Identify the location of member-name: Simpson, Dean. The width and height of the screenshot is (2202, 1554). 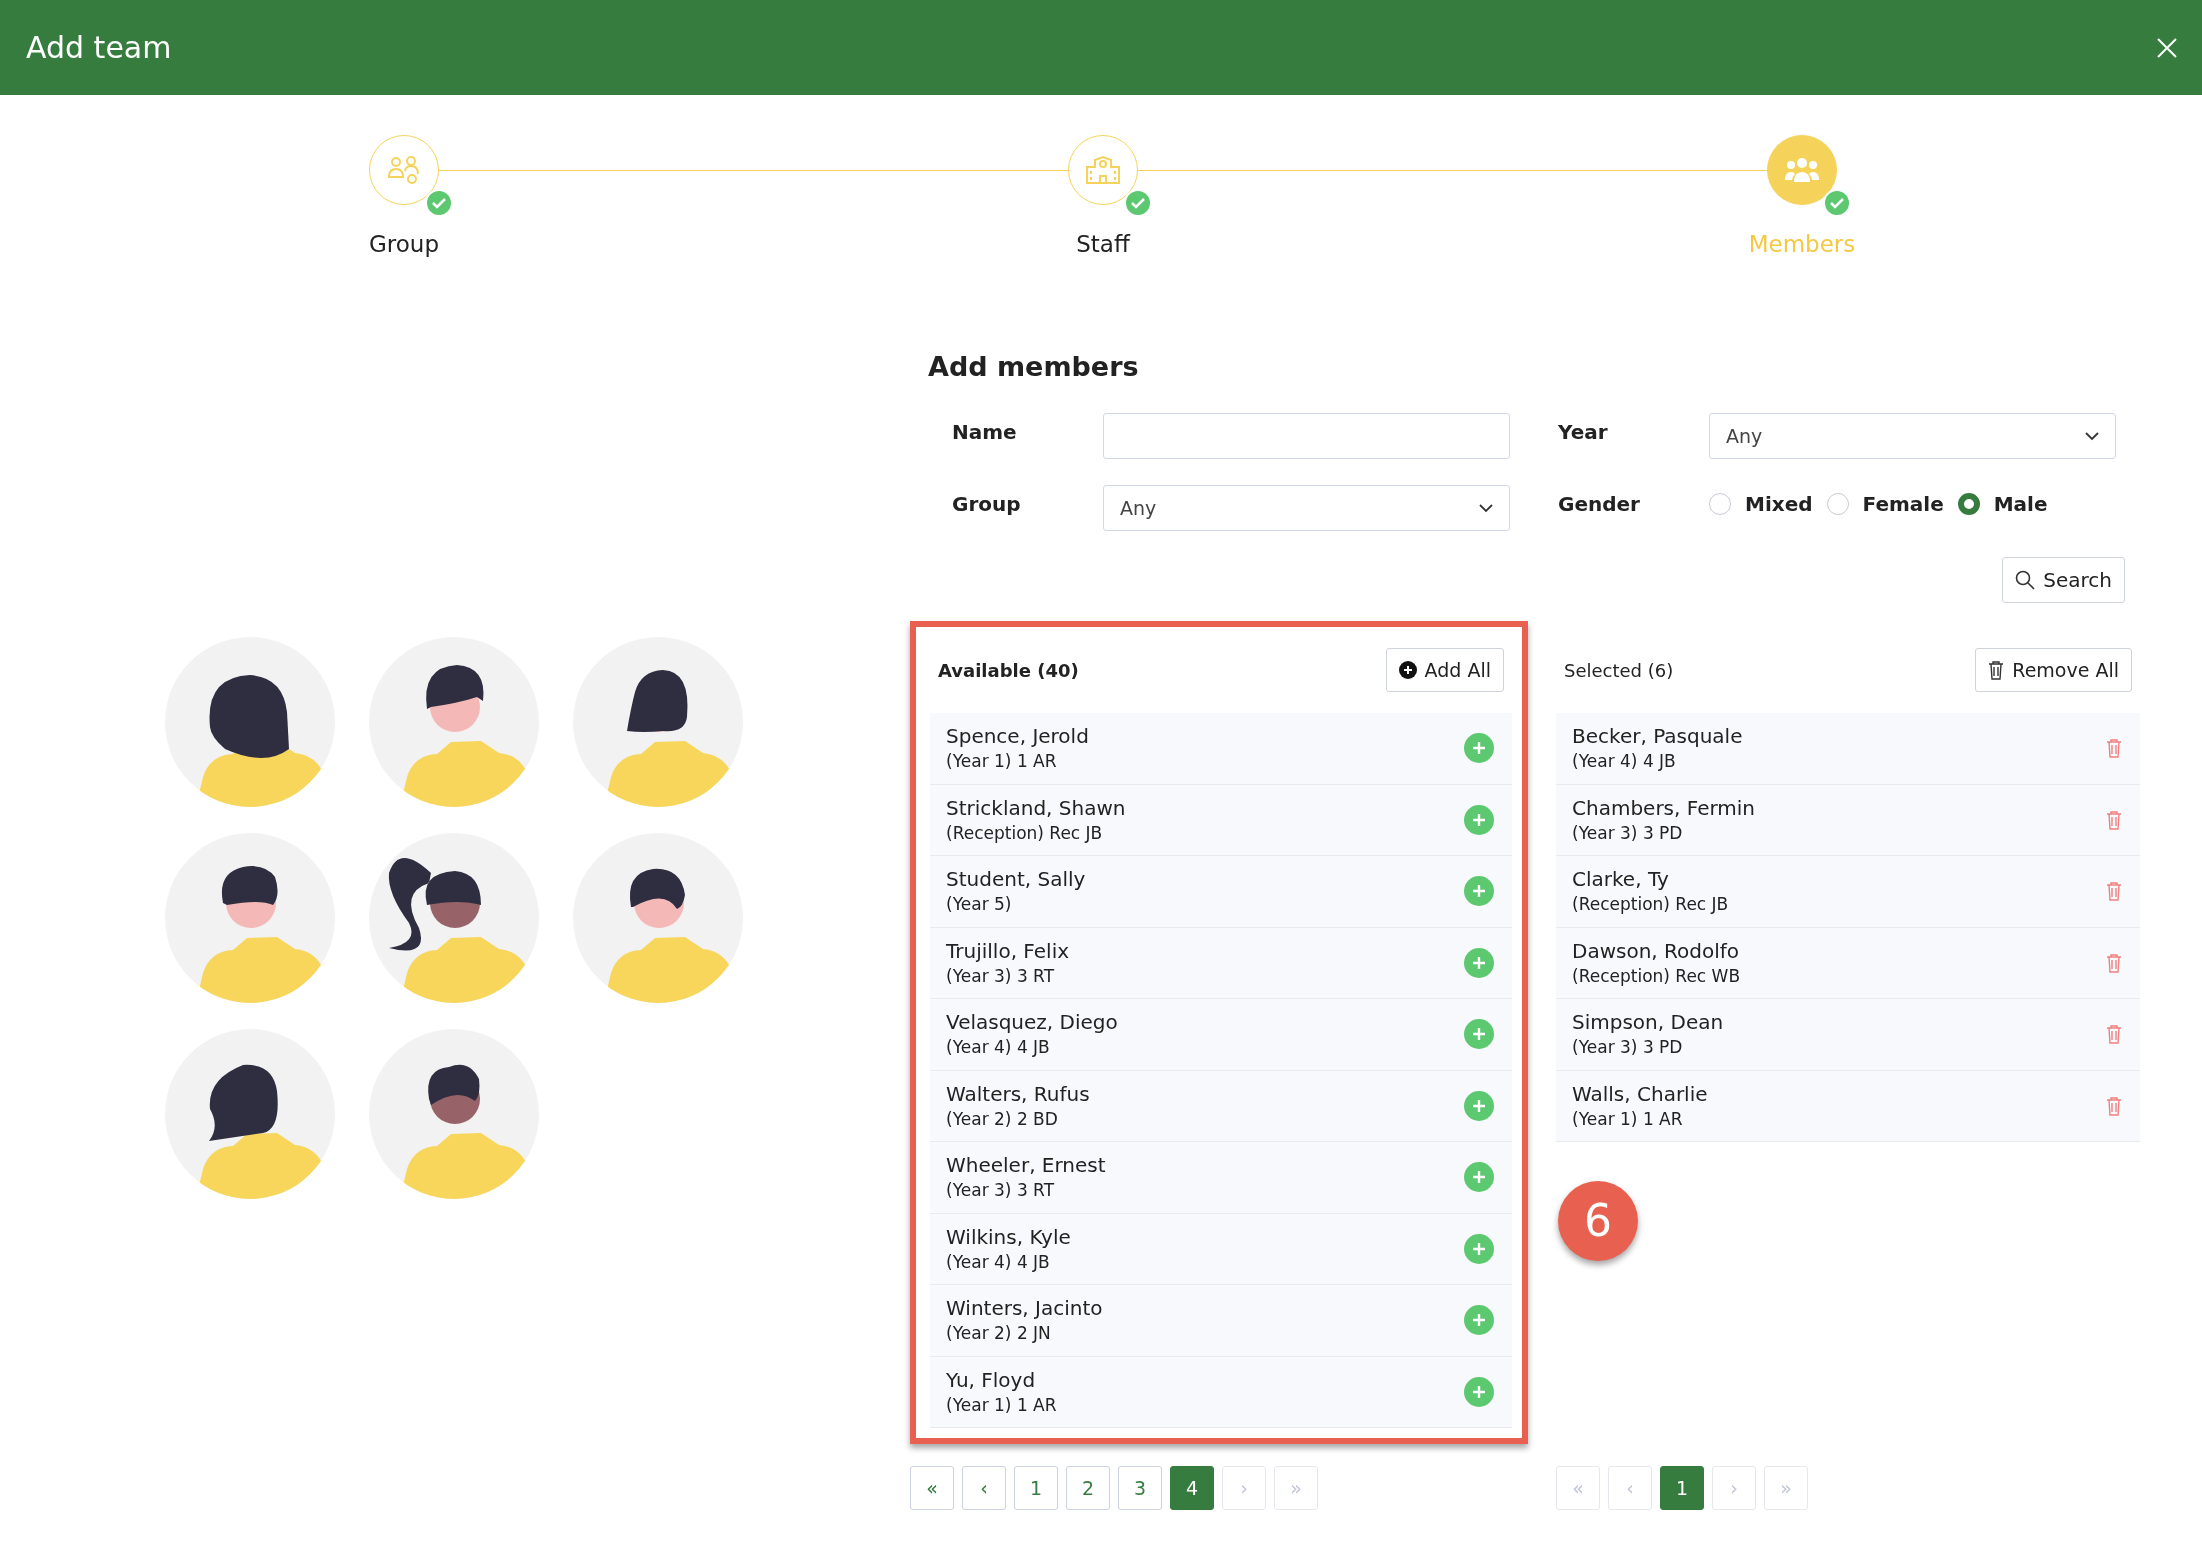
(1648, 1023).